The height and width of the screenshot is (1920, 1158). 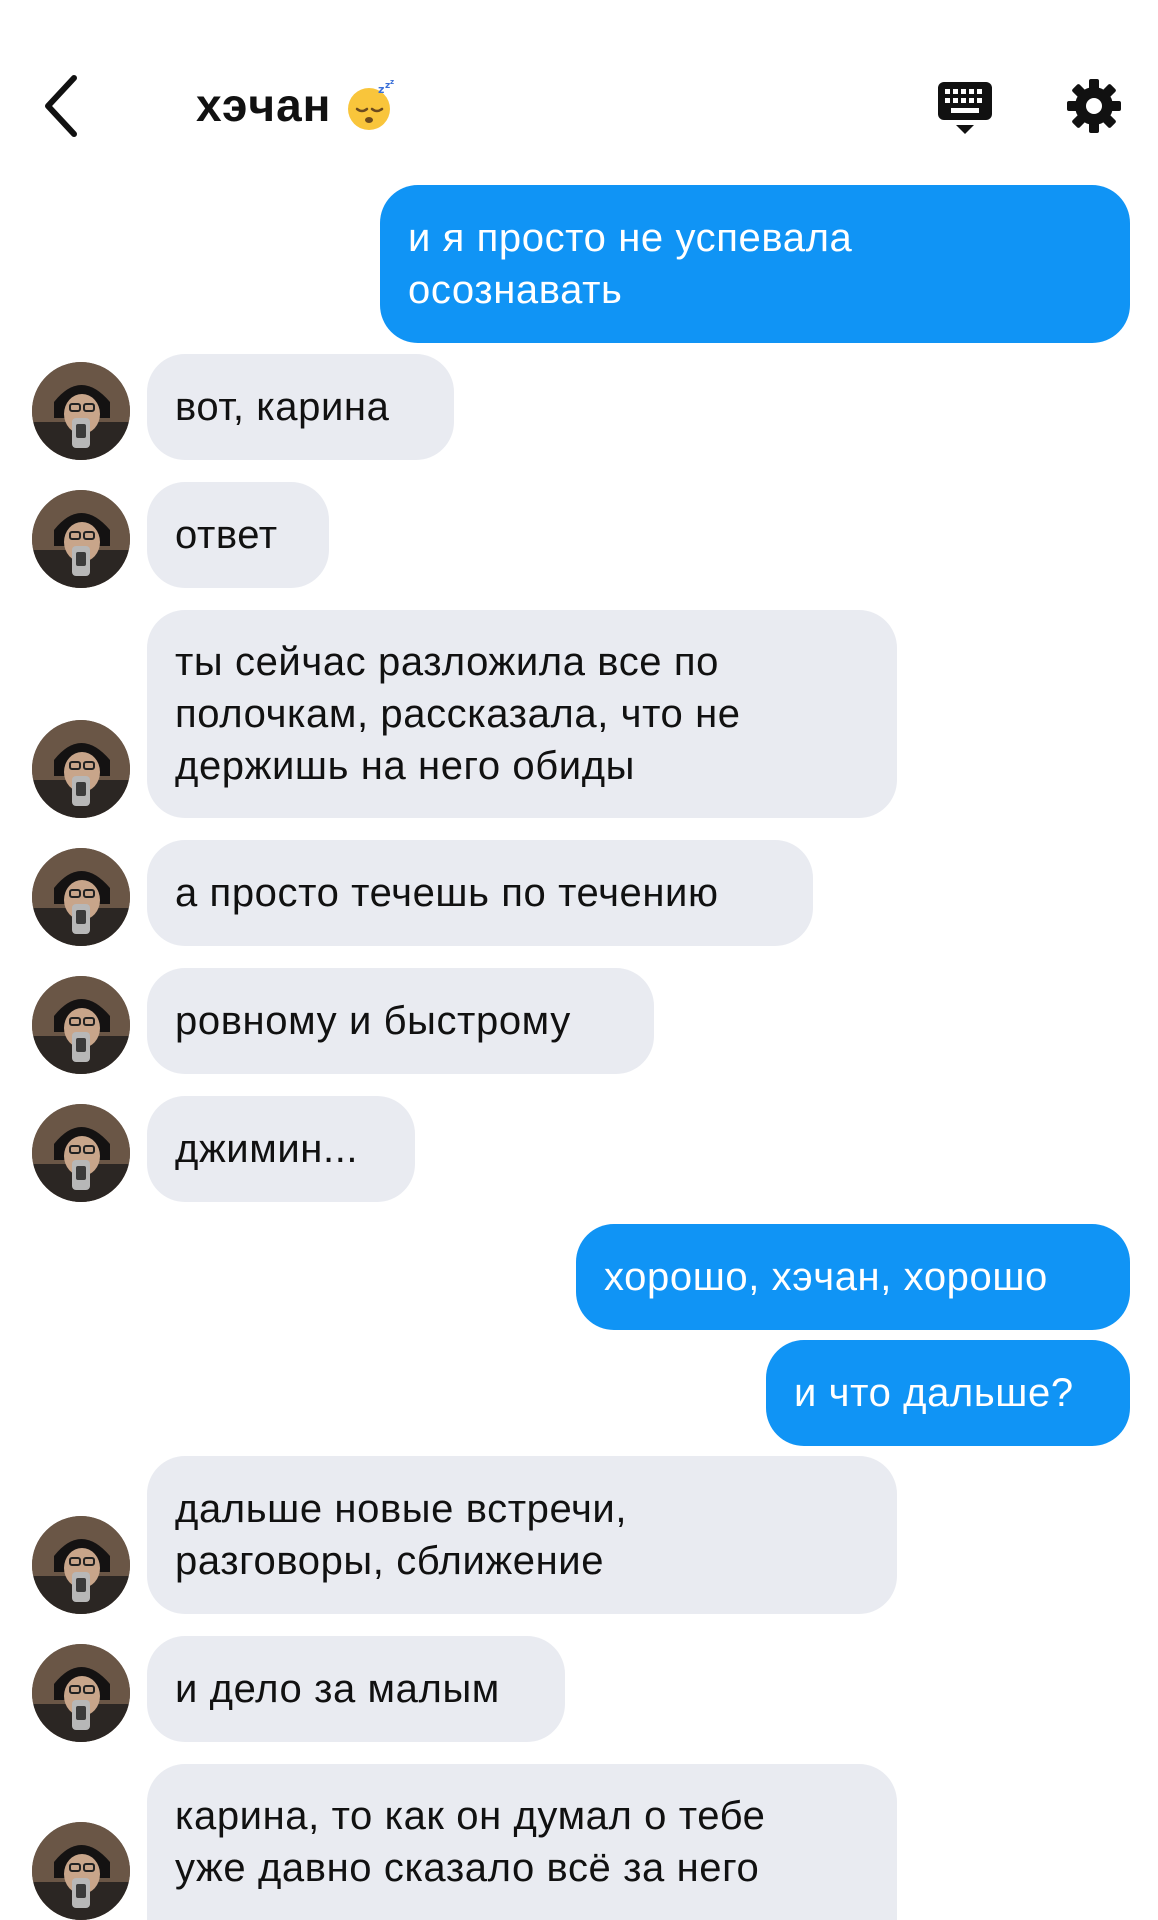 I want to click on sleeping-face-icon: z z z, so click(x=371, y=104).